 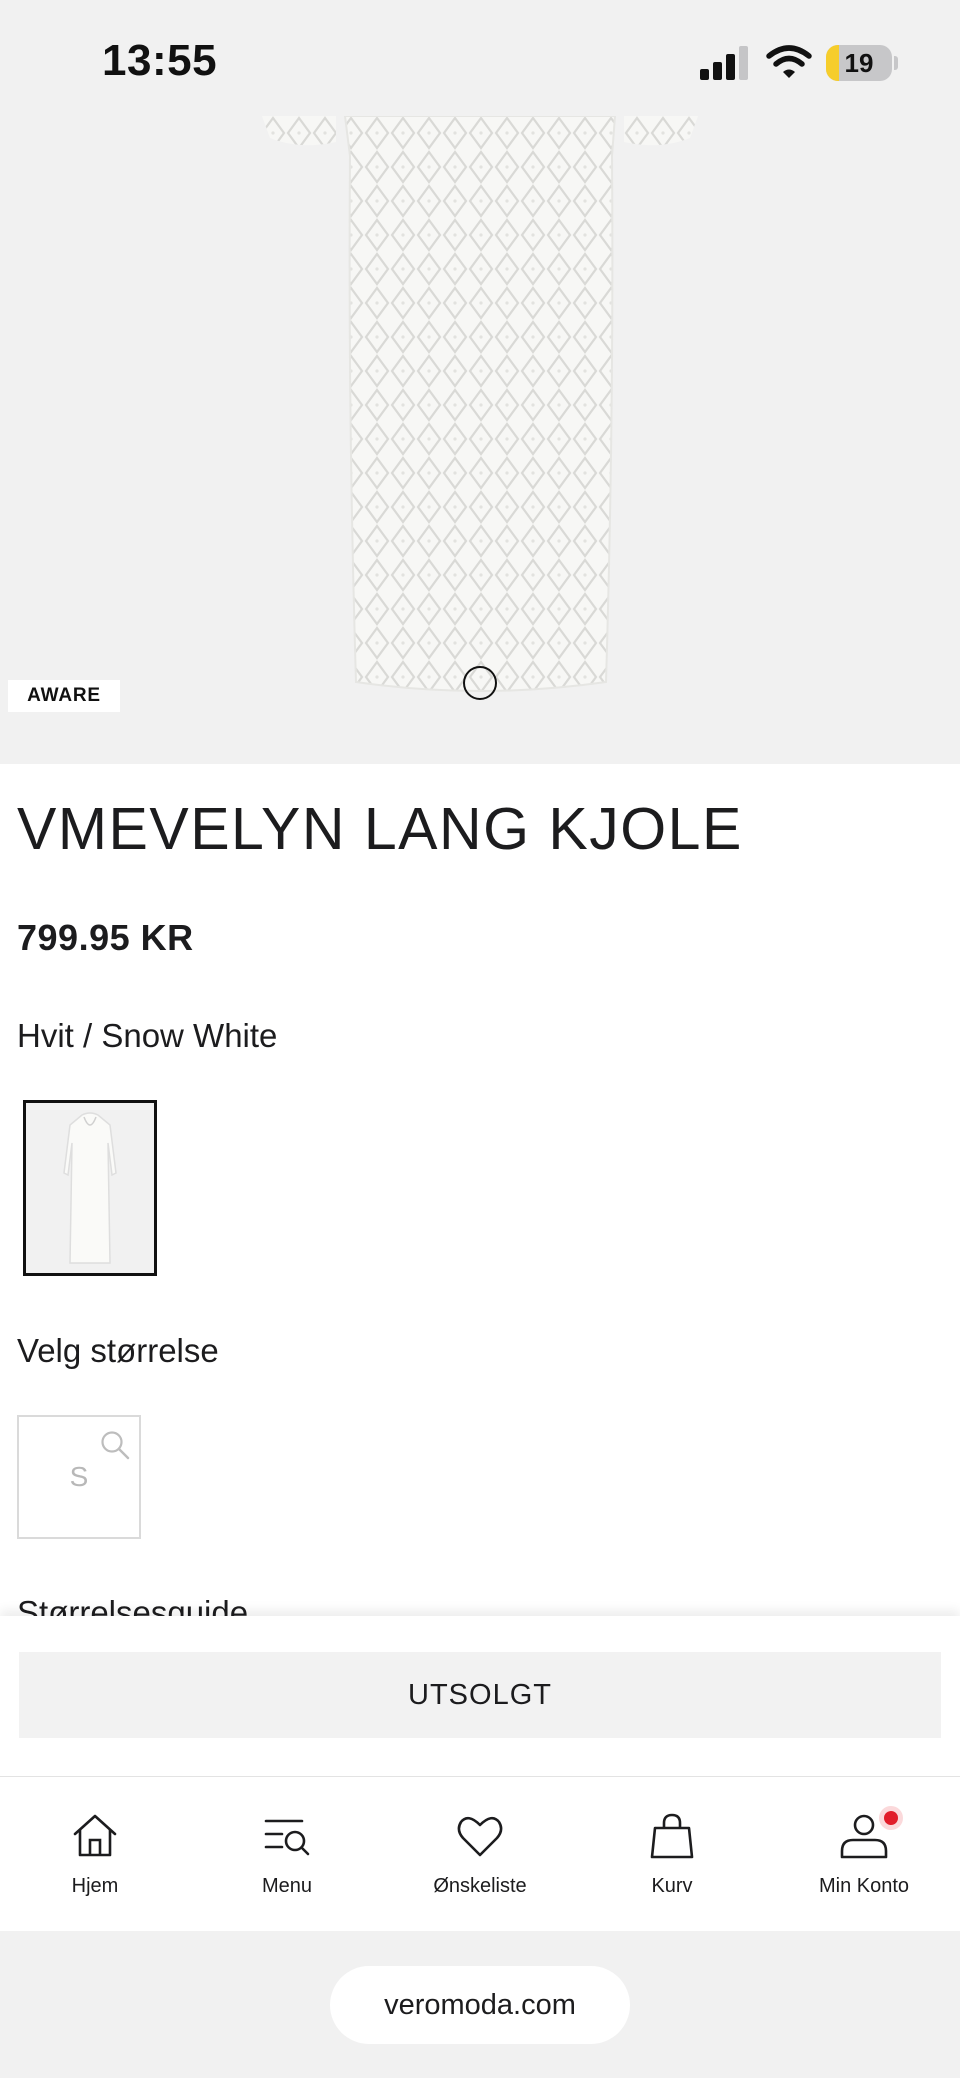 I want to click on aware-badge: AWARE, so click(x=64, y=696).